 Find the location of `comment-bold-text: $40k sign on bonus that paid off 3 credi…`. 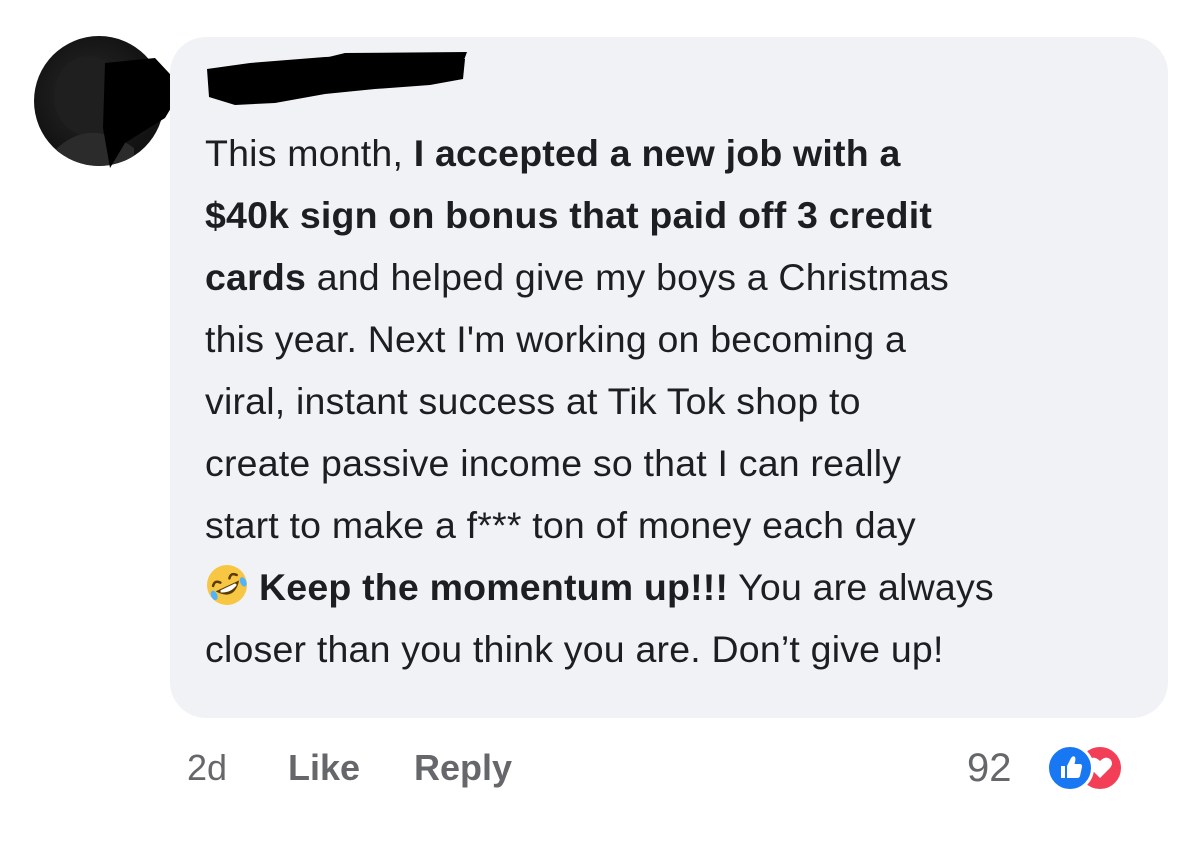

comment-bold-text: $40k sign on bonus that paid off 3 credi… is located at coordinates (569, 215).